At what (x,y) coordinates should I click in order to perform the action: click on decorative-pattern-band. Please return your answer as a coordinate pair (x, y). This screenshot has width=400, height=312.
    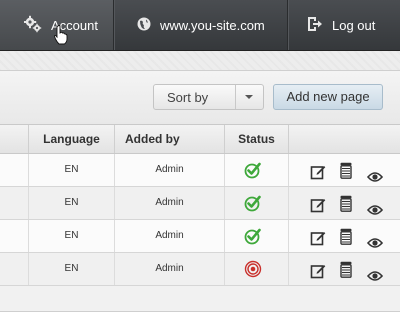
    Looking at the image, I should click on (200, 61).